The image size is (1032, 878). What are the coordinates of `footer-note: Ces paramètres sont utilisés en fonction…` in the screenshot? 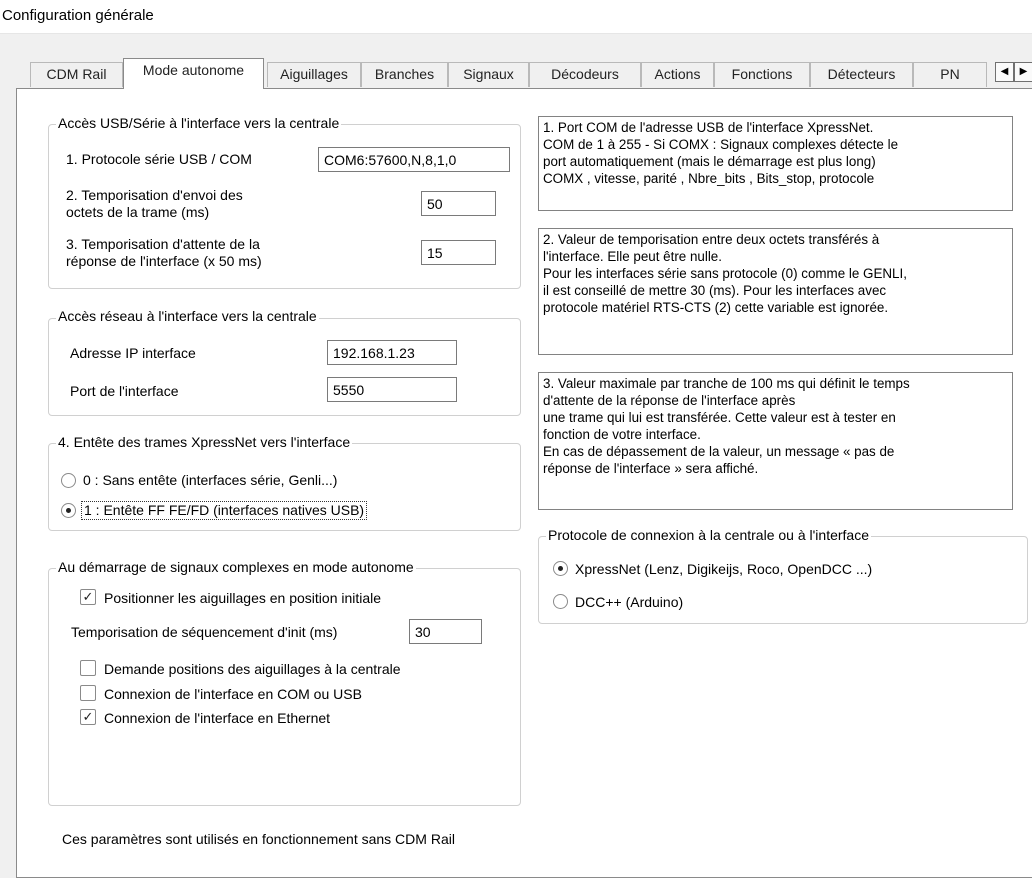 It's located at (258, 839).